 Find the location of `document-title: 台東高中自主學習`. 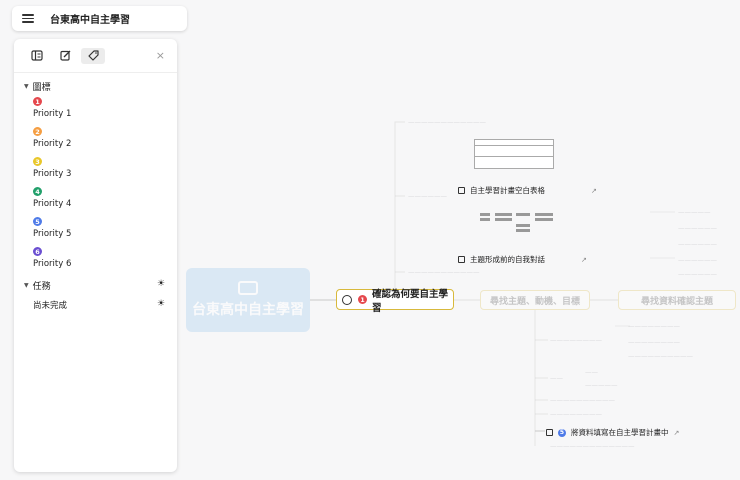

document-title: 台東高中自主學習 is located at coordinates (90, 18).